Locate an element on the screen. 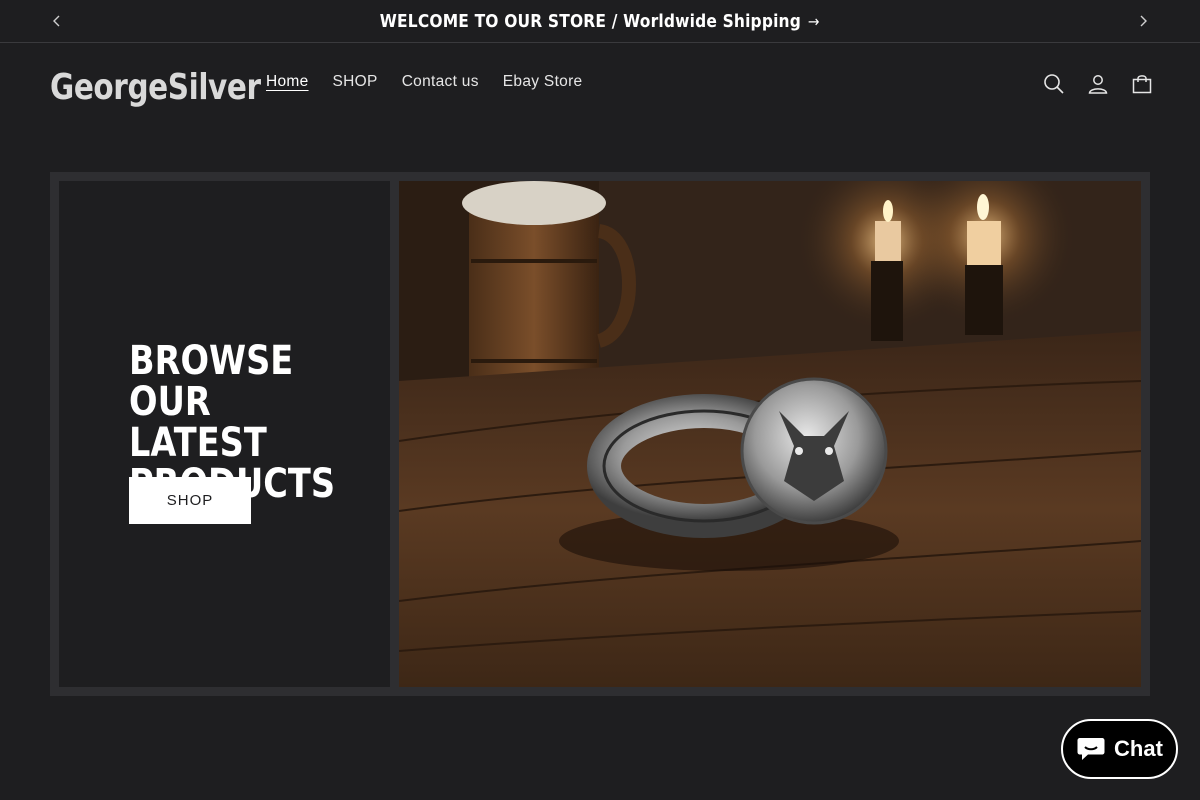  nav-item-ebay-store: Ebay Store is located at coordinates (543, 82).